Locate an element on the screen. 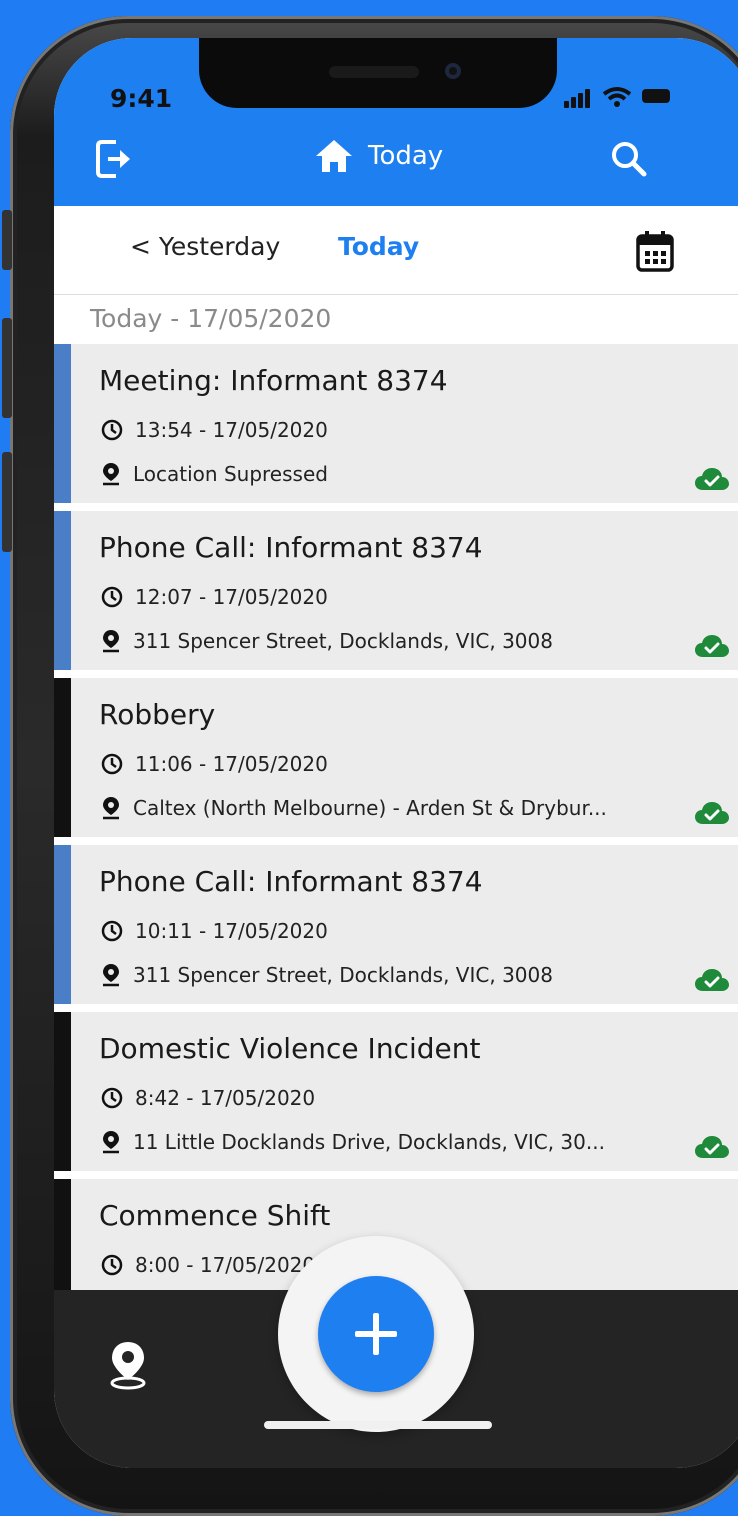  mute-switch is located at coordinates (7, 240).